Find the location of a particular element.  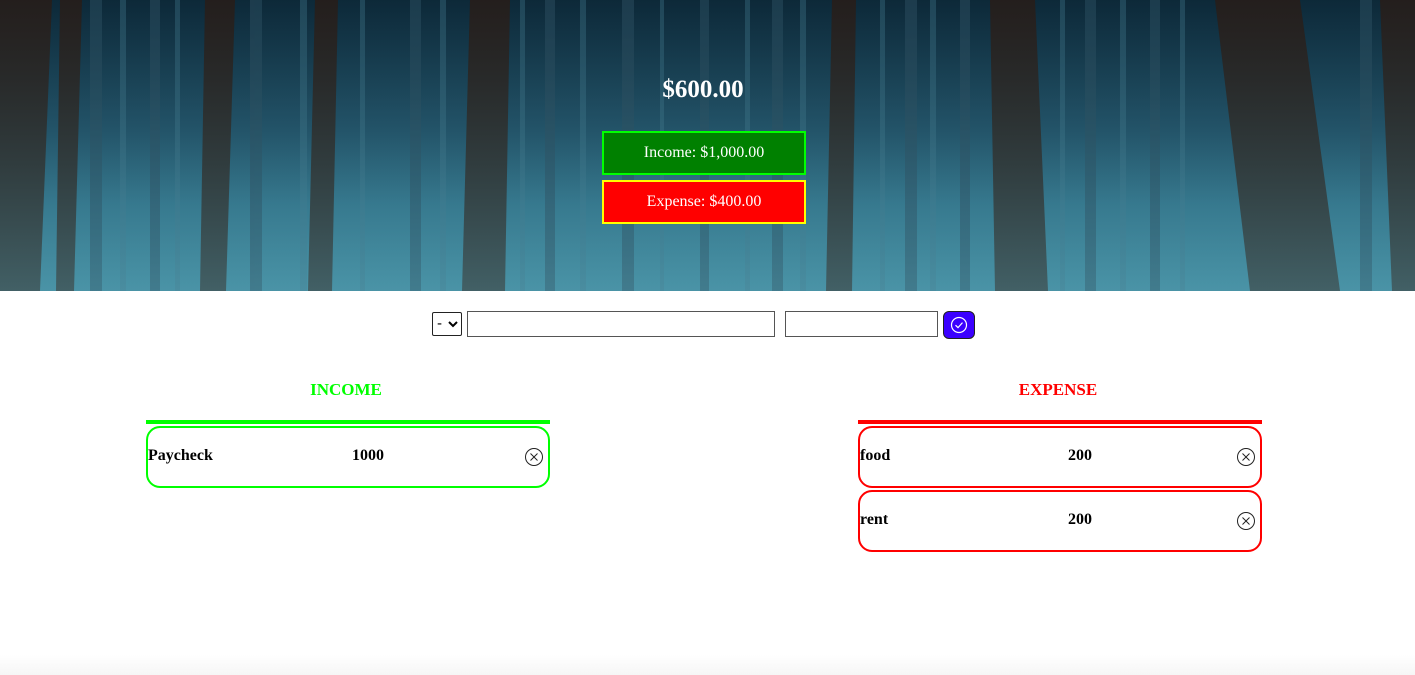

expense-summary-box: Expense: $400.00 is located at coordinates (704, 202).